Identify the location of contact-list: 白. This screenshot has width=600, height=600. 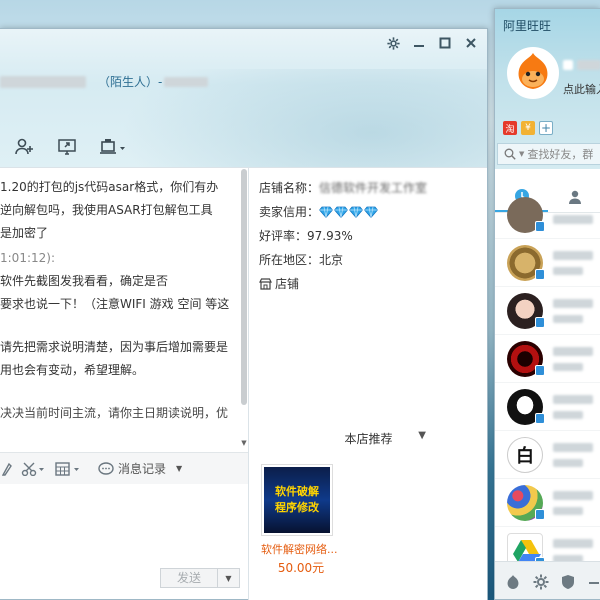
(547, 386).